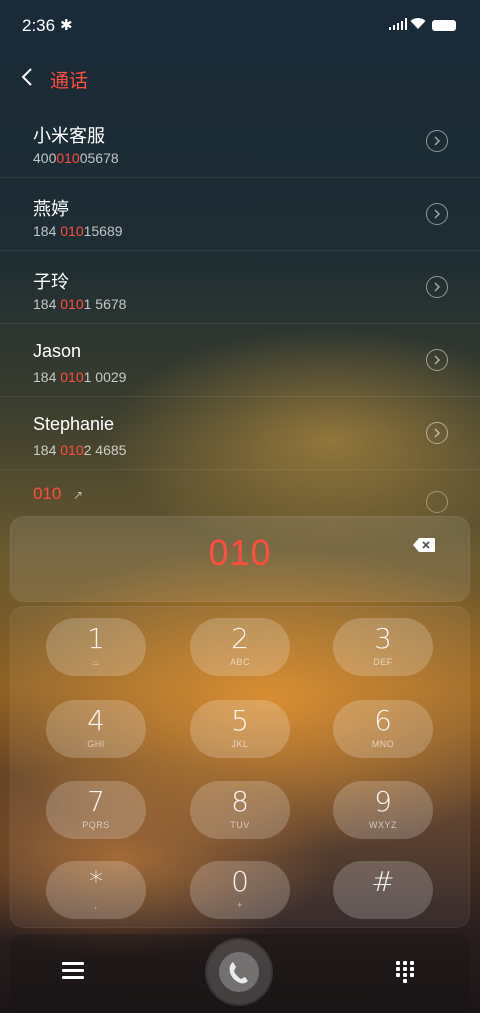 Image resolution: width=480 pixels, height=1013 pixels. Describe the element at coordinates (240, 360) in the screenshot. I see `list-item: Jason 184 0101 0029` at that location.